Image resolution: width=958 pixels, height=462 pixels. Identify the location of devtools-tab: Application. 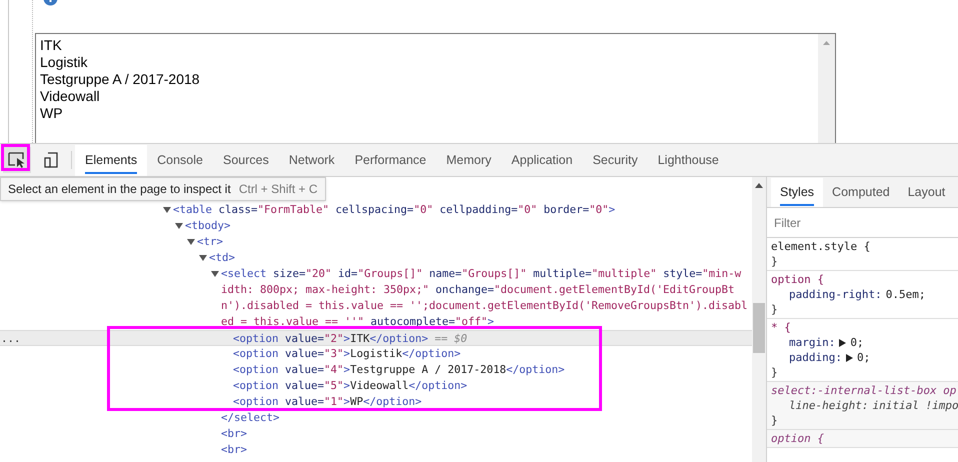
(542, 160).